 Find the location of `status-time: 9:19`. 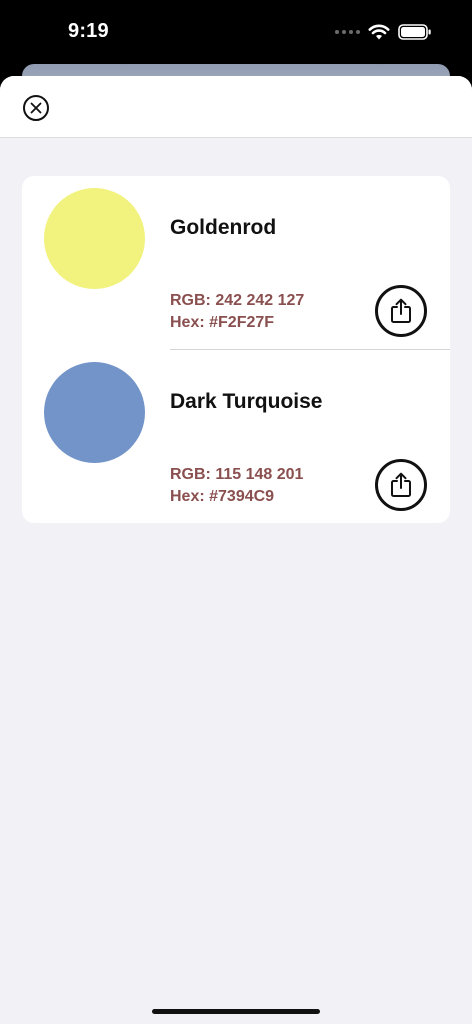

status-time: 9:19 is located at coordinates (88, 31).